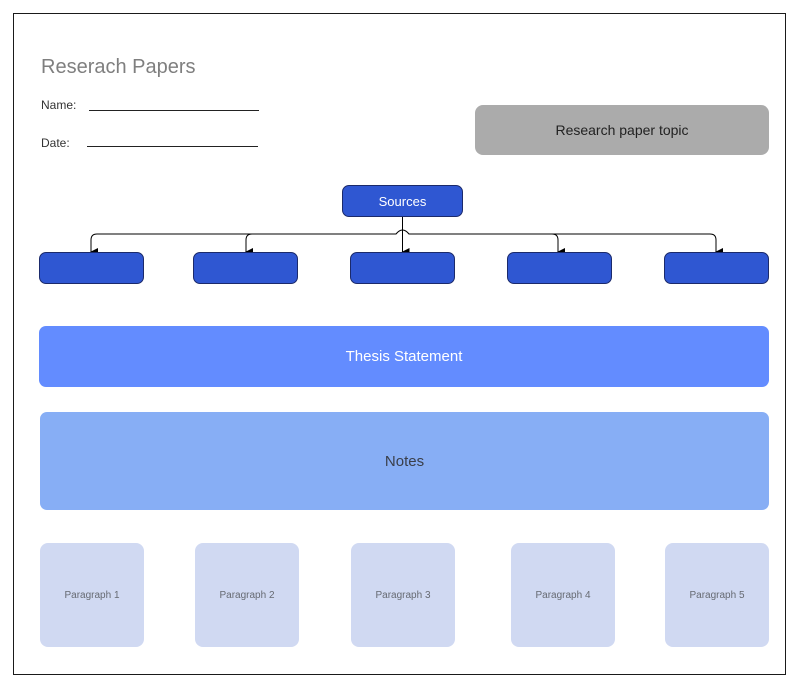 This screenshot has width=800, height=689. I want to click on date-field, so click(172, 146).